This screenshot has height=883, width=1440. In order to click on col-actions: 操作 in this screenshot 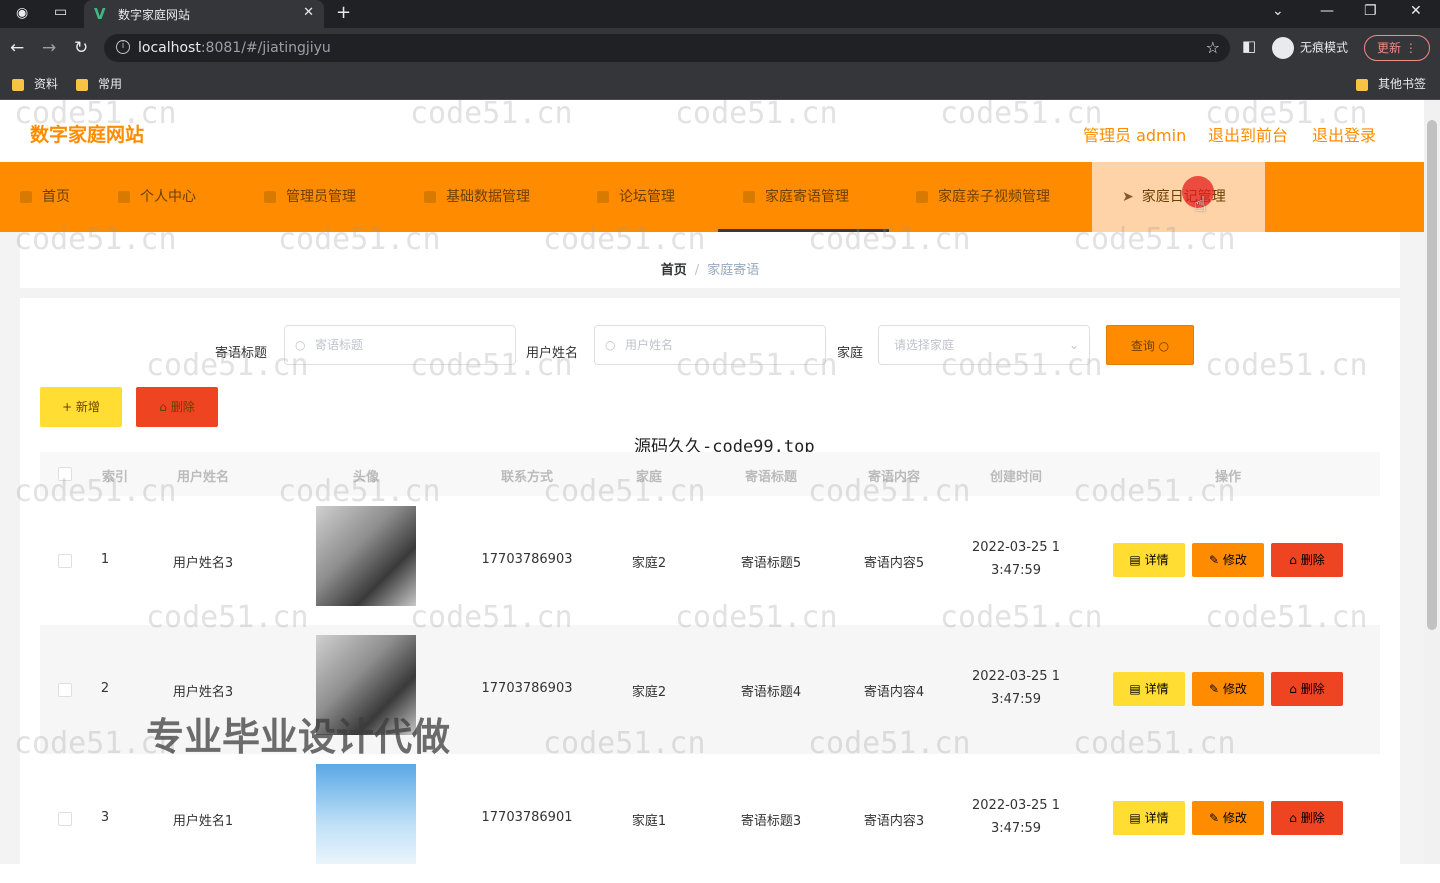, I will do `click(1227, 477)`.